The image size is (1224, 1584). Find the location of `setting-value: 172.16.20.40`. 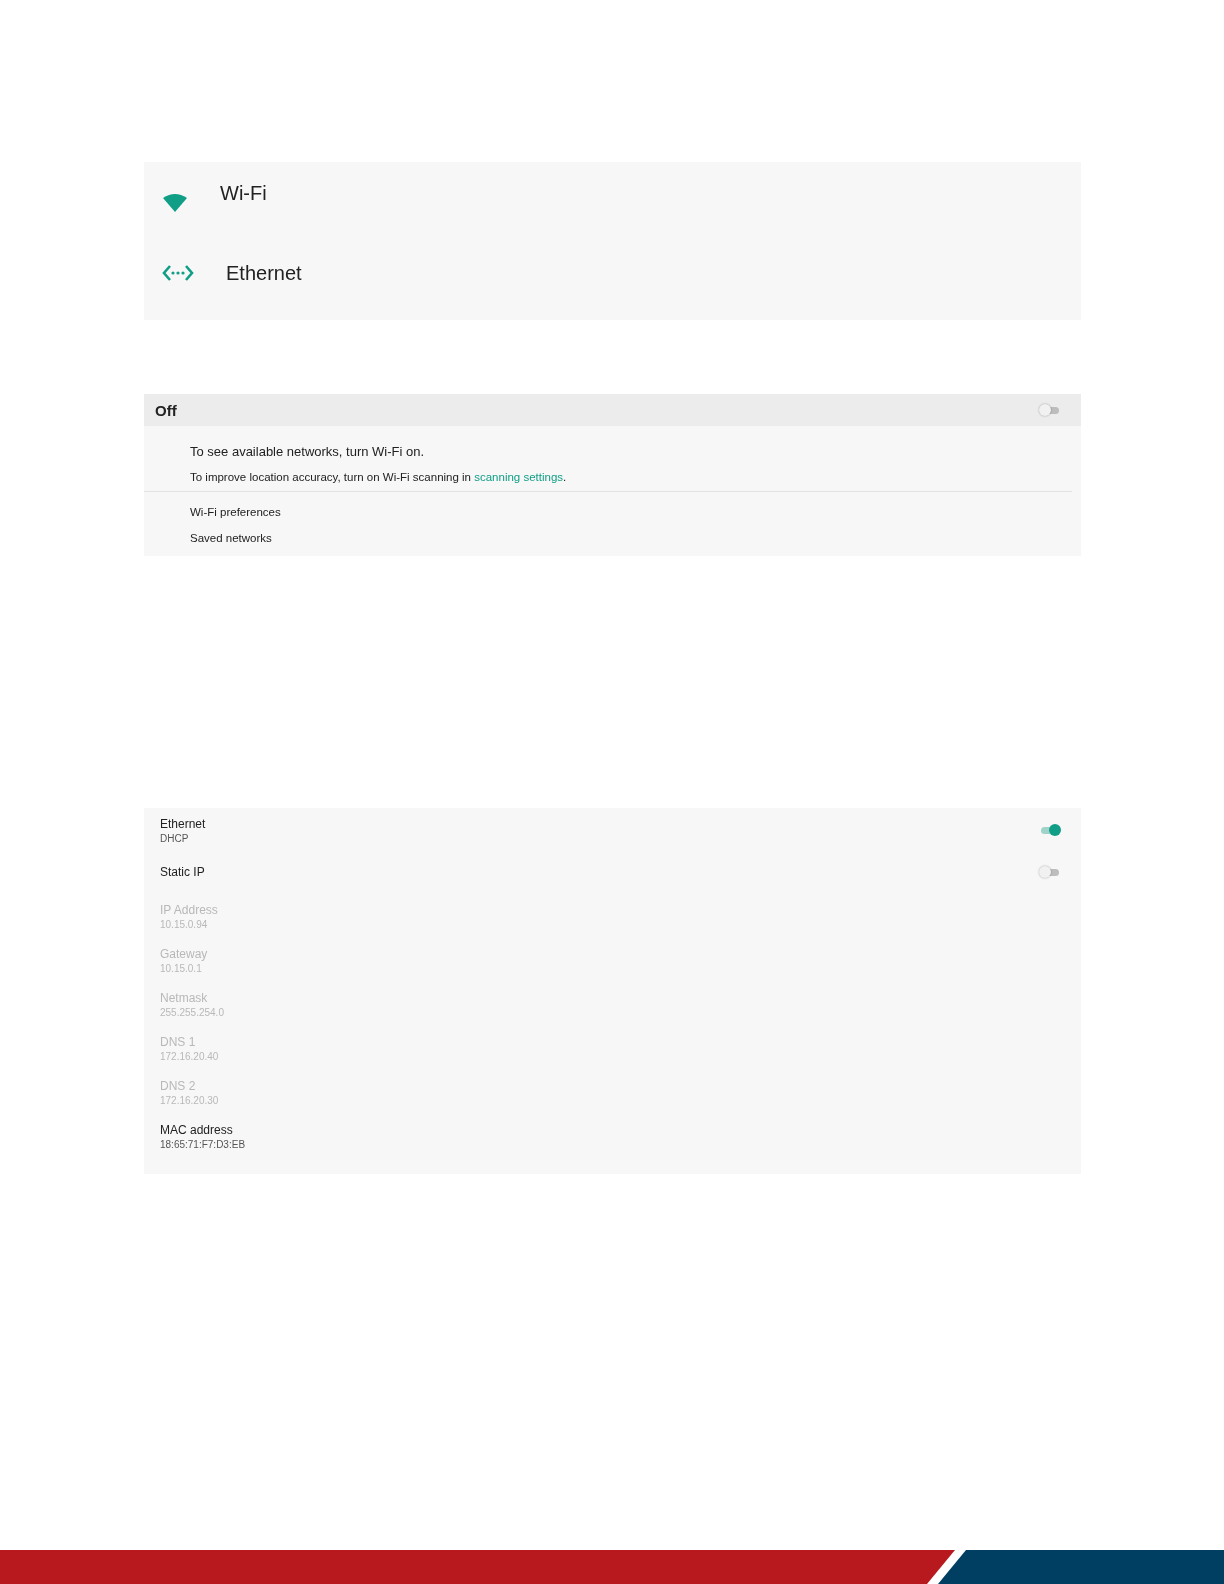

setting-value: 172.16.20.40 is located at coordinates (189, 1056).